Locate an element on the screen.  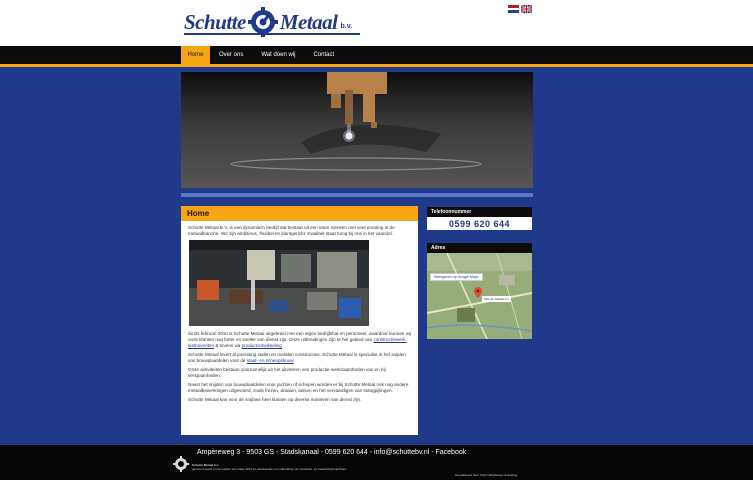
logo-underline is located at coordinates (272, 34).